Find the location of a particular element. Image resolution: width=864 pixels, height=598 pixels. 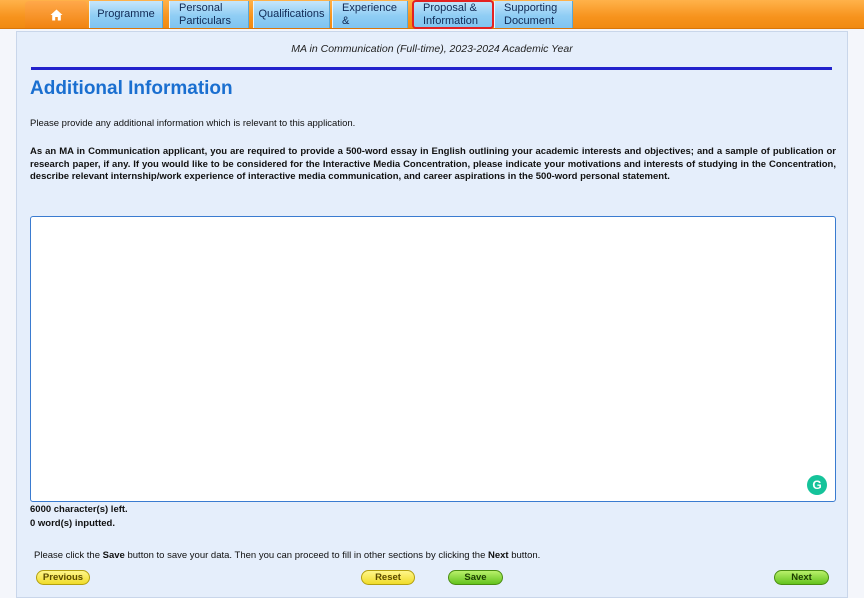

divider is located at coordinates (431, 68).